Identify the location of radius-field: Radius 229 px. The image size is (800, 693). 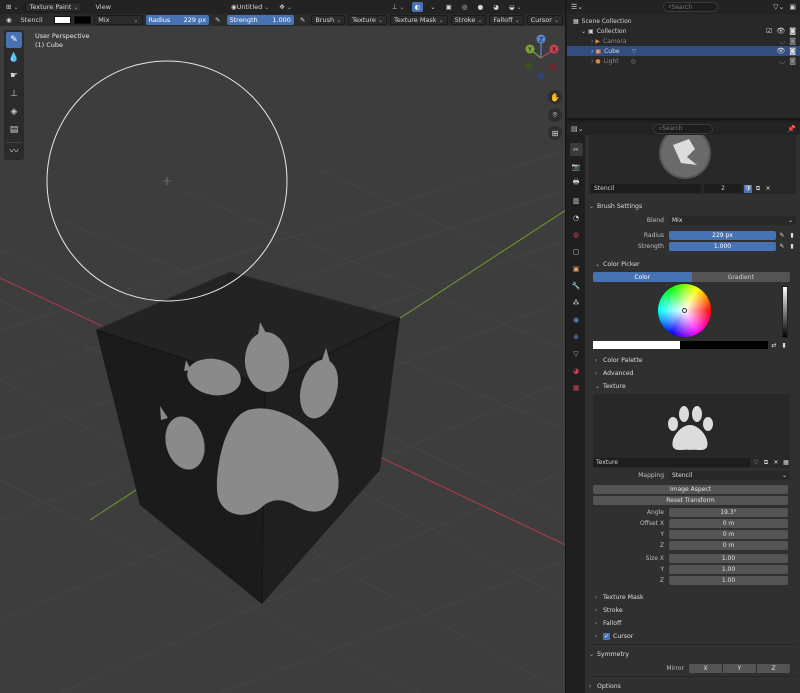
(177, 20).